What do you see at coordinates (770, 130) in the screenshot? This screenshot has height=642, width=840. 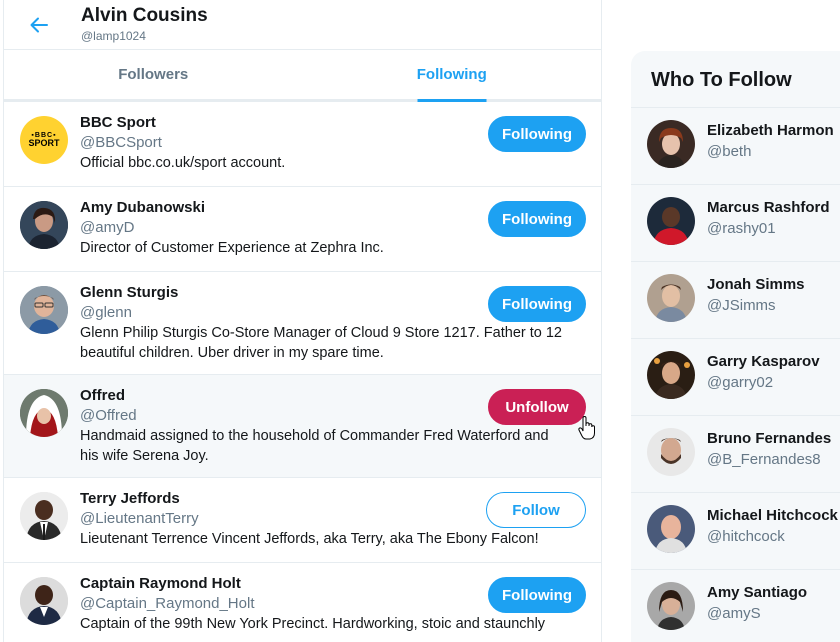 I see `suggestion-name: Elizabeth Harmon` at bounding box center [770, 130].